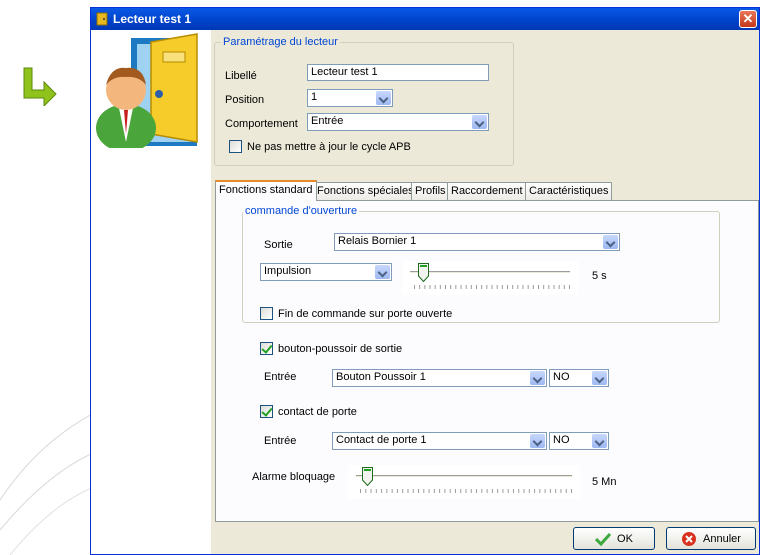 This screenshot has height=555, width=760. Describe the element at coordinates (280, 441) in the screenshot. I see `contact-entree-label: Entrée` at that location.